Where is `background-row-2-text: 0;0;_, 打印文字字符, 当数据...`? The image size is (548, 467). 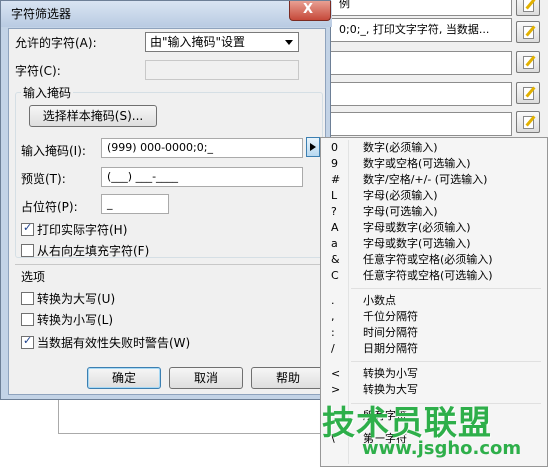
background-row-2-text: 0;0;_, 打印文字字符, 当数据... is located at coordinates (414, 29).